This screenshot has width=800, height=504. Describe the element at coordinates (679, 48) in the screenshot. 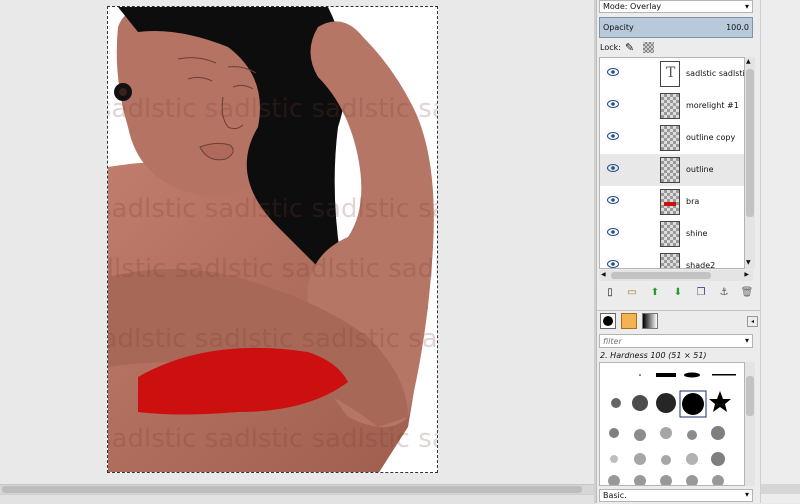

I see `lock-row: Lock: ✎` at that location.